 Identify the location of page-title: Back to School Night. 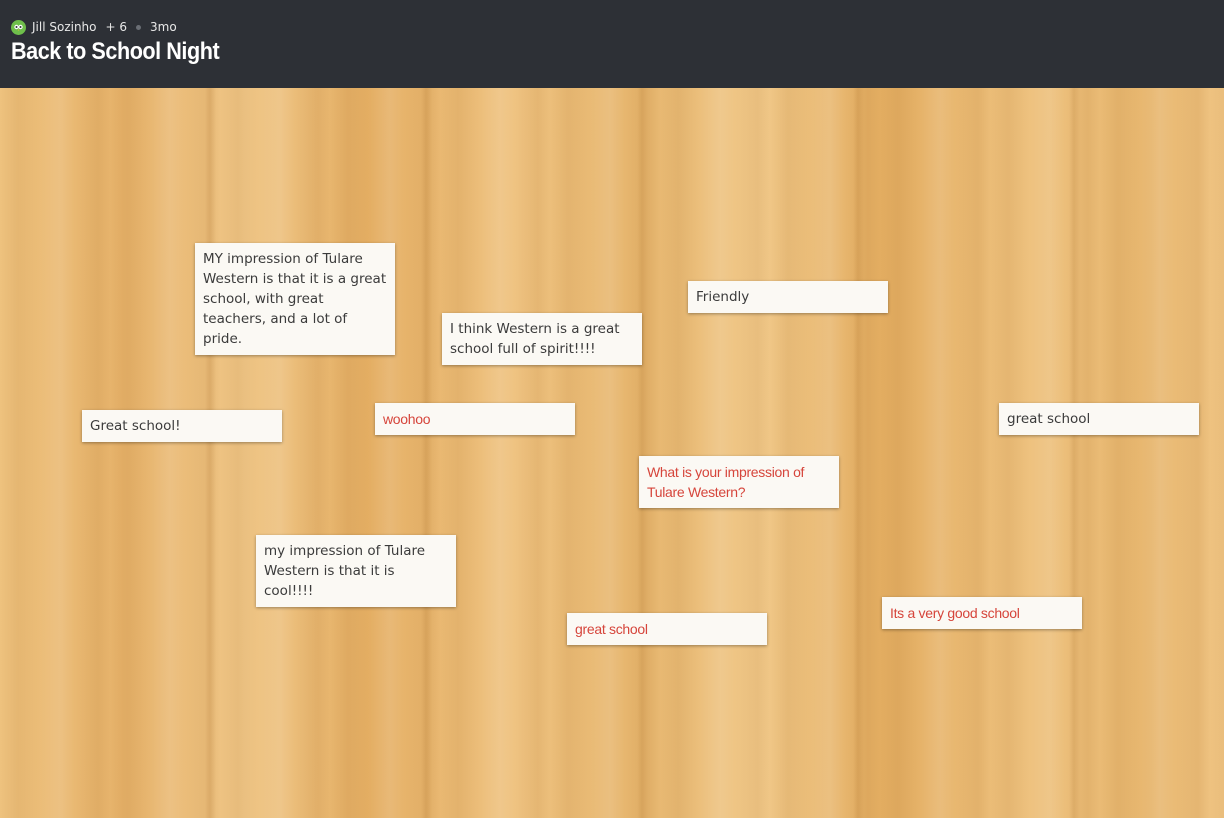
(115, 51).